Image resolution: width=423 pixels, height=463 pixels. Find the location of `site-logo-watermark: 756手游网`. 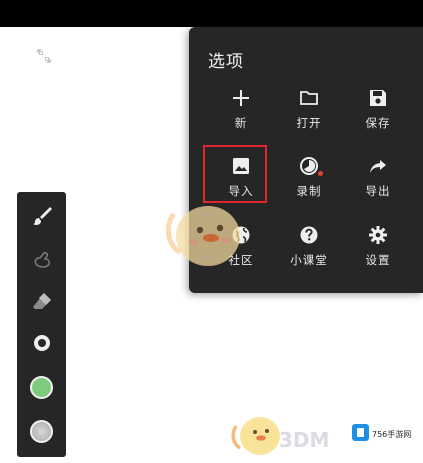

site-logo-watermark: 756手游网 is located at coordinates (381, 432).